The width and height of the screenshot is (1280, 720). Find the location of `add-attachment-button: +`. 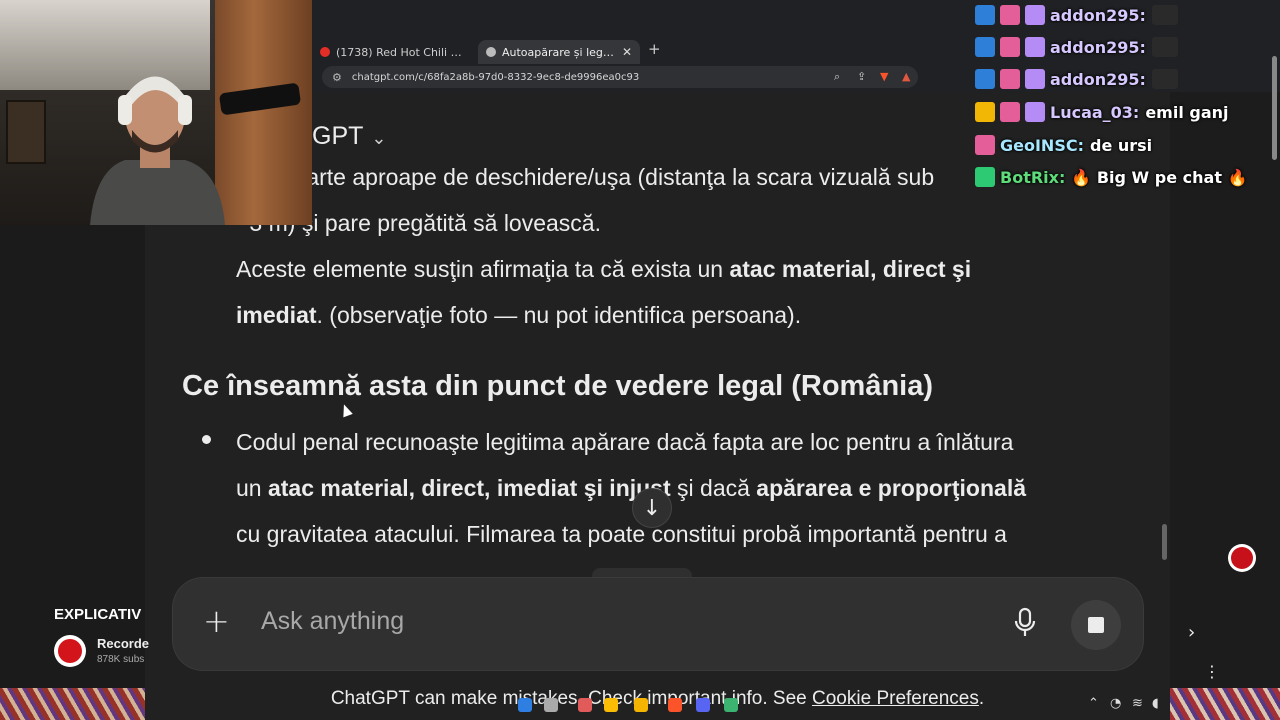

add-attachment-button: + is located at coordinates (216, 621).